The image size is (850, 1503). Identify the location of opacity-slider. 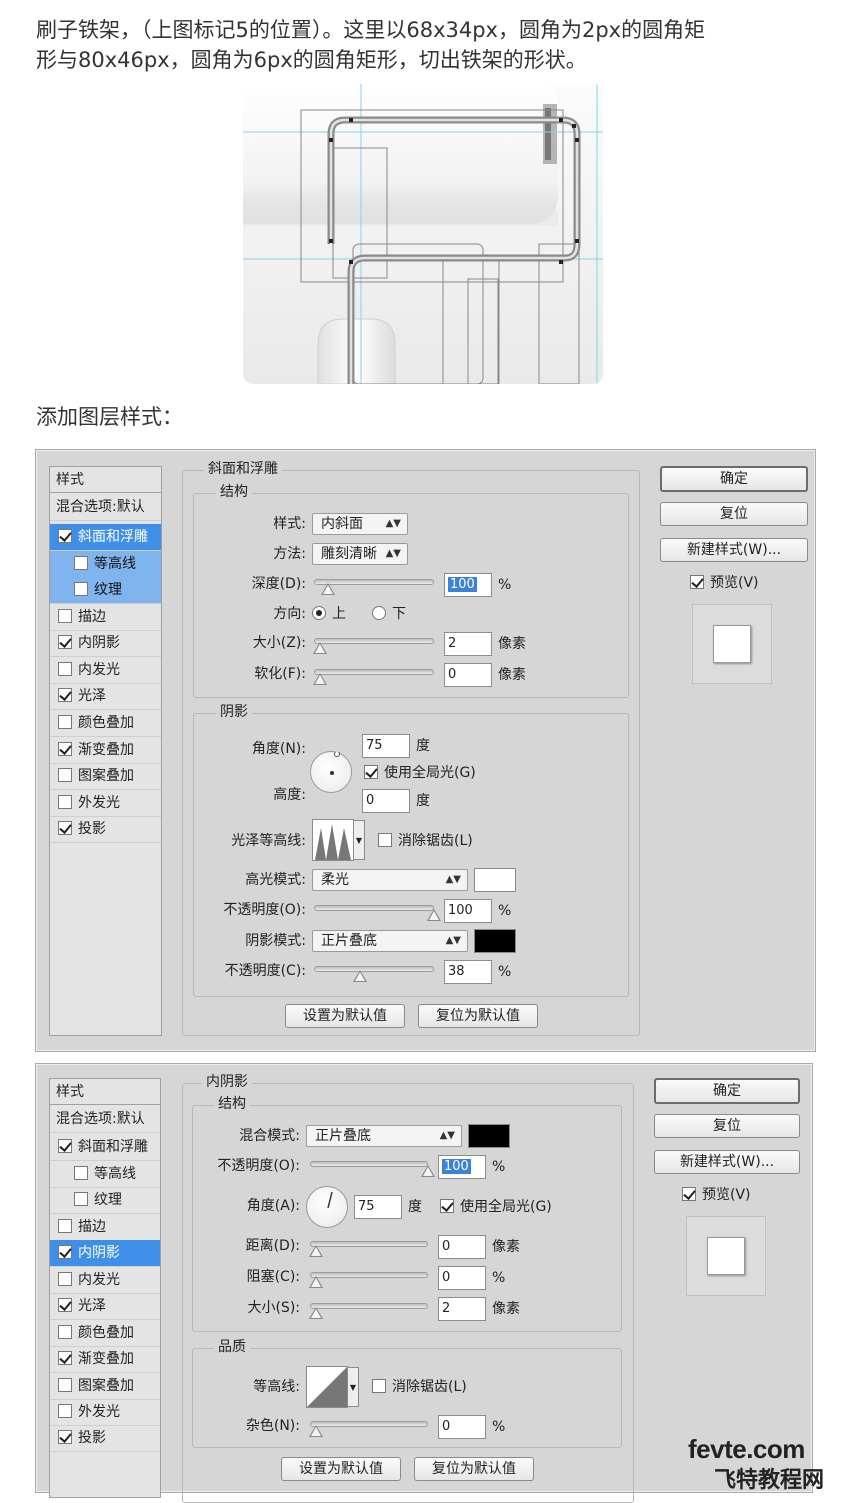
(372, 1169).